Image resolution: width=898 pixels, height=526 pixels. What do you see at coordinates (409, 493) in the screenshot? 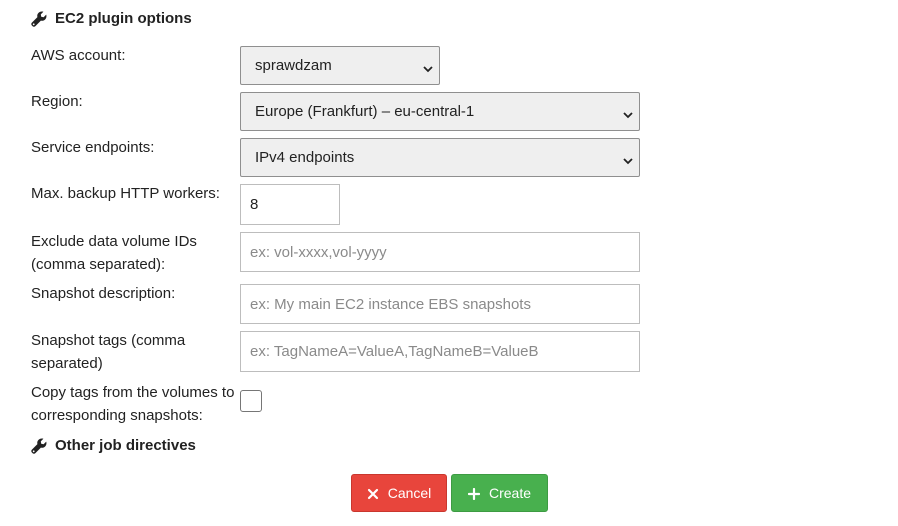
I see `cancel-button-label: Cancel` at bounding box center [409, 493].